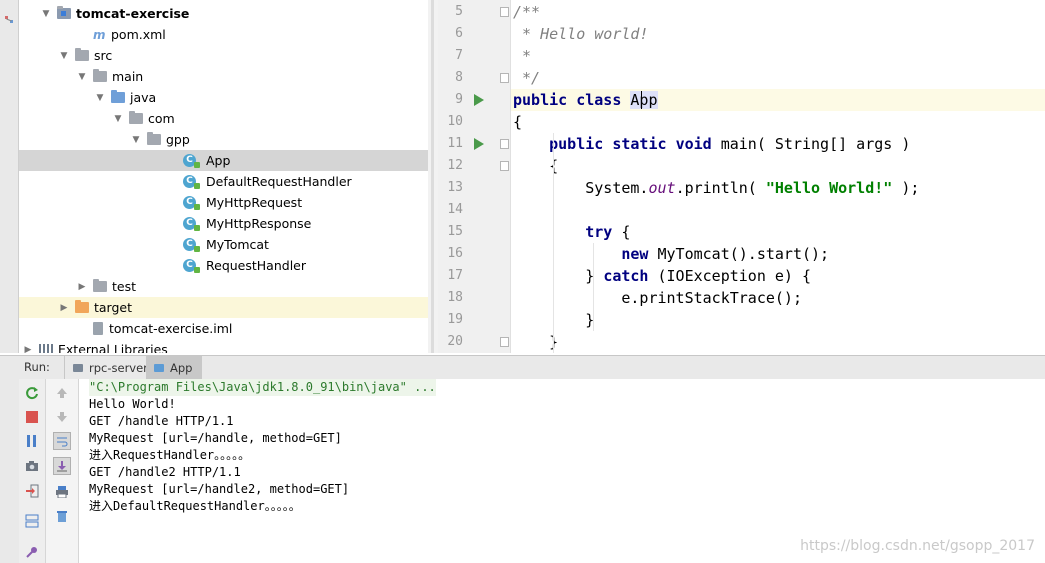 Image resolution: width=1045 pixels, height=563 pixels. I want to click on code-line: System.out.println( "Hello World!" );, so click(778, 188).